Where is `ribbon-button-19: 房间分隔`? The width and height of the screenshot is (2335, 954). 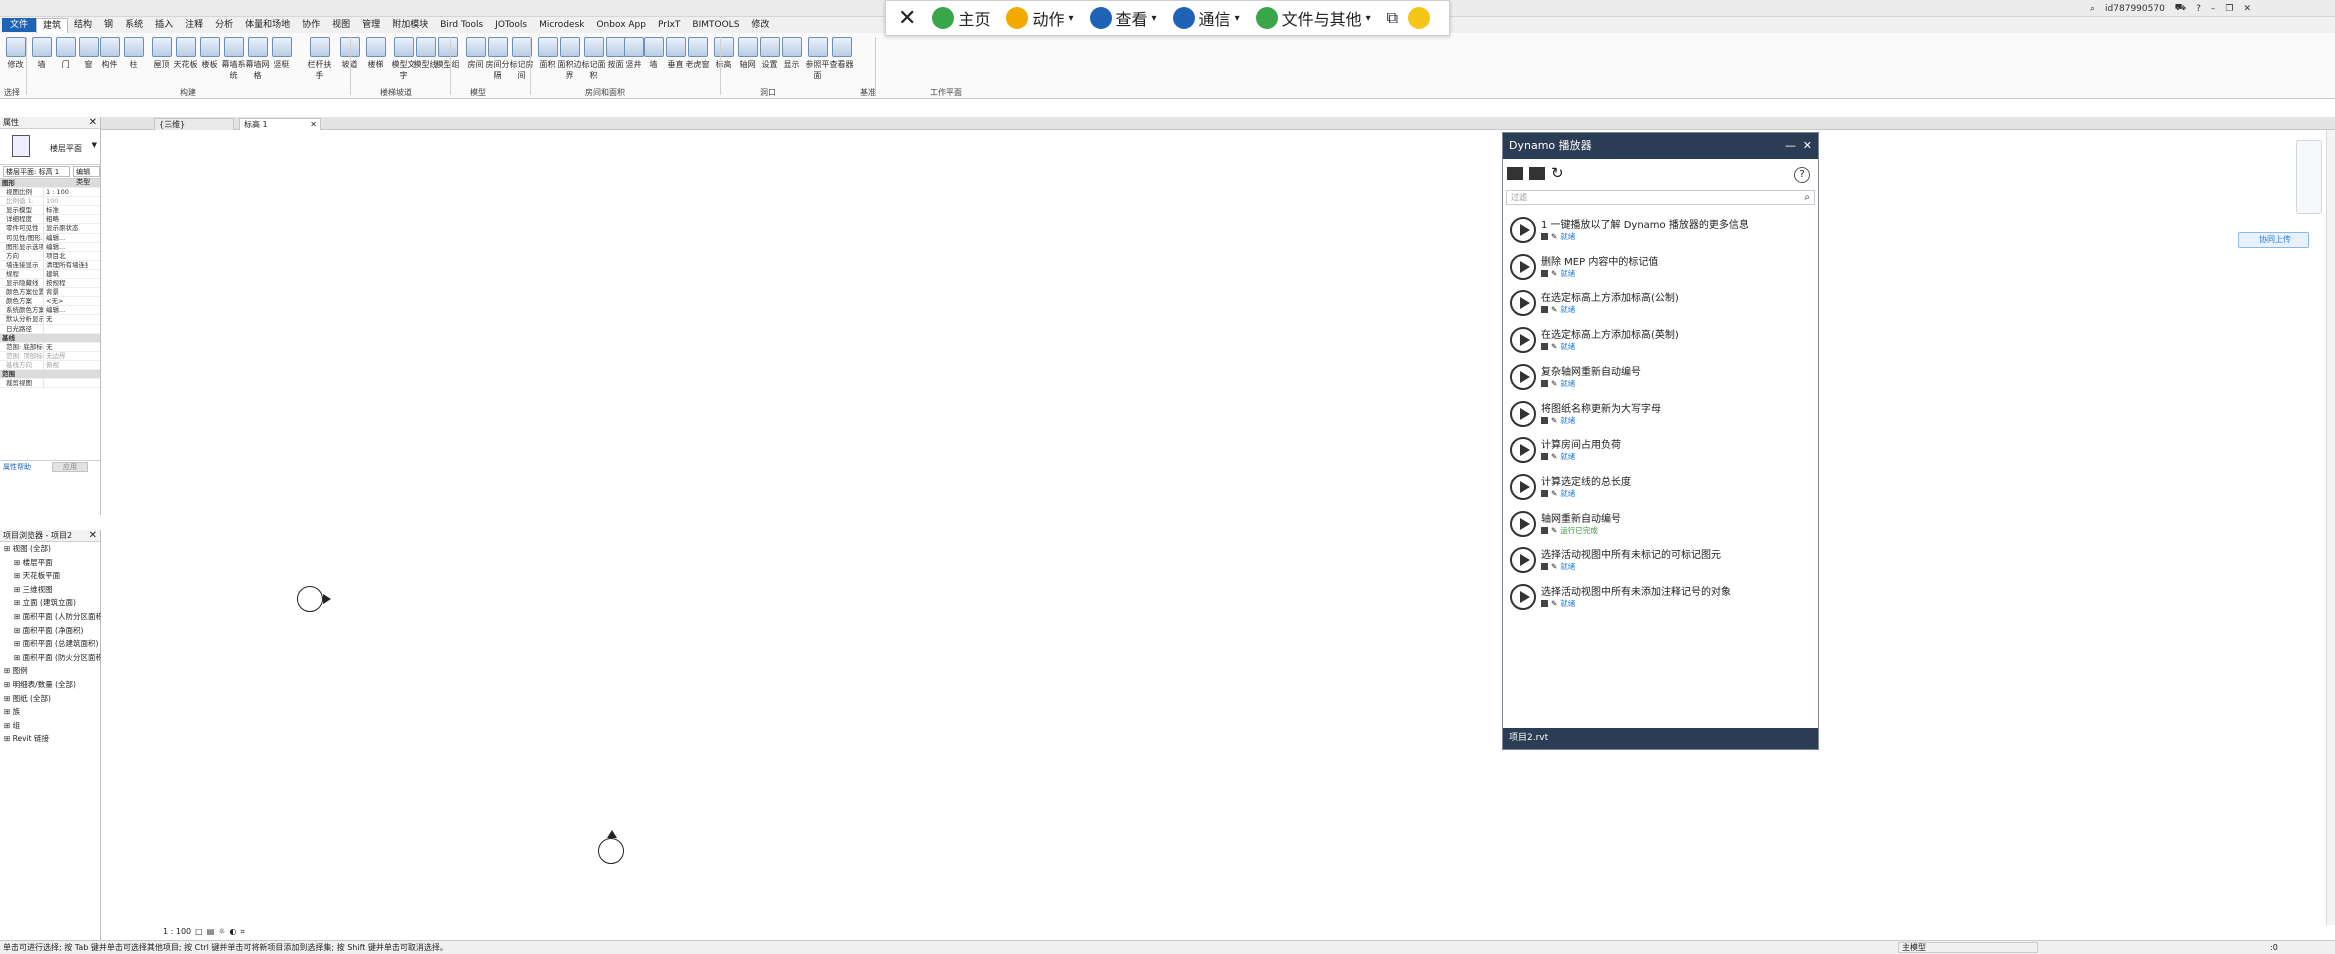 ribbon-button-19: 房间分隔 is located at coordinates (497, 61).